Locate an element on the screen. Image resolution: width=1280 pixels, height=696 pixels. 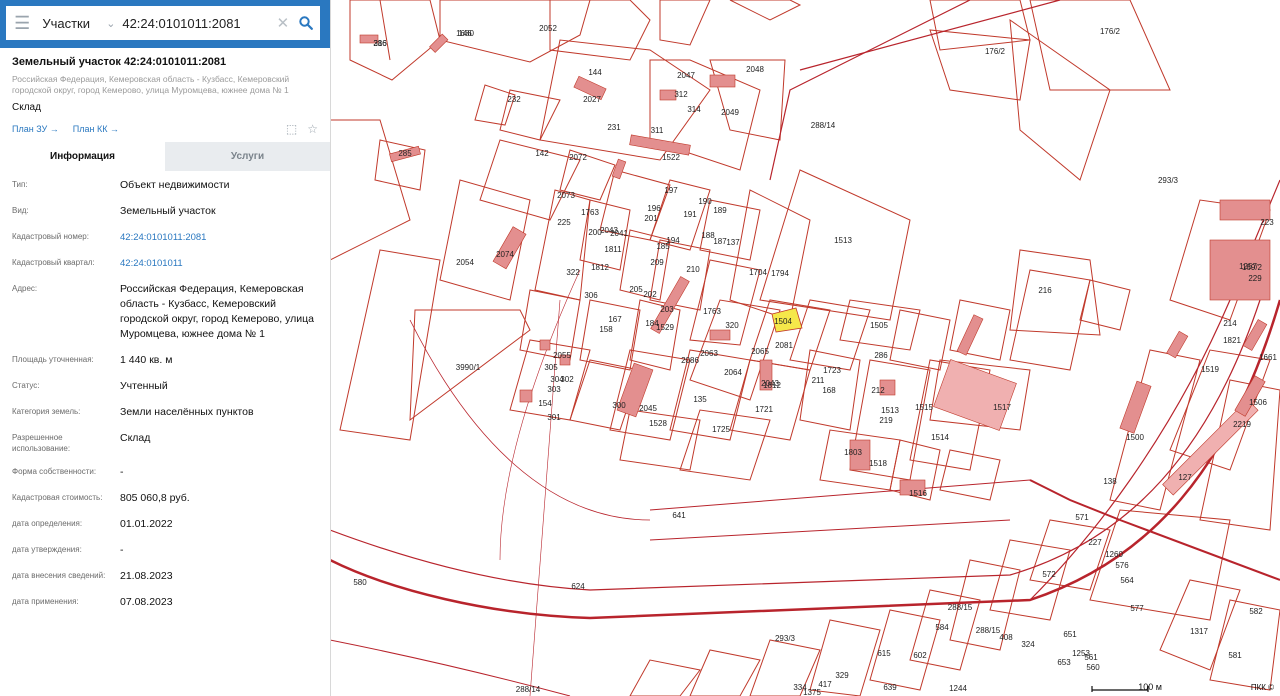
parcel-label: 190 is located at coordinates (705, 201).